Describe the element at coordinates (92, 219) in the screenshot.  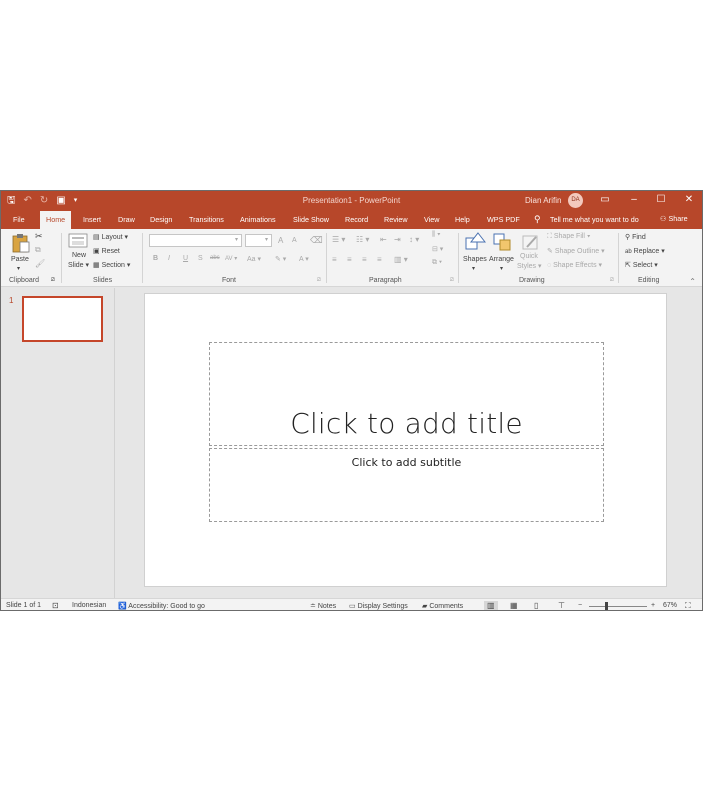
I see `tab-insert: Insert` at that location.